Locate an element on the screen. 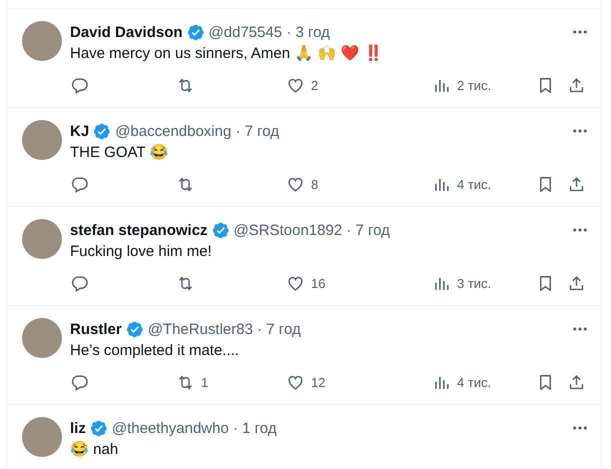 The height and width of the screenshot is (469, 611). reply-text: THE GOAT 😂 is located at coordinates (120, 153).